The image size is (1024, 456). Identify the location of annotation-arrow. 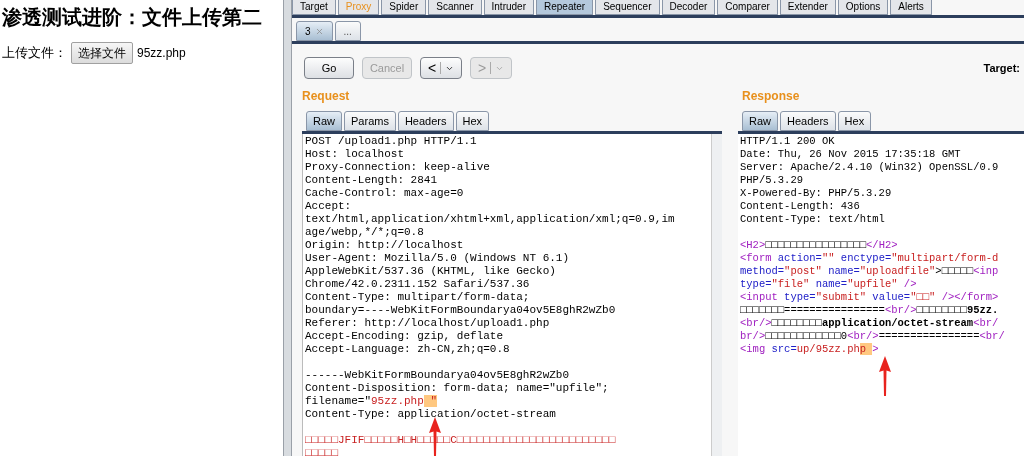
(885, 376).